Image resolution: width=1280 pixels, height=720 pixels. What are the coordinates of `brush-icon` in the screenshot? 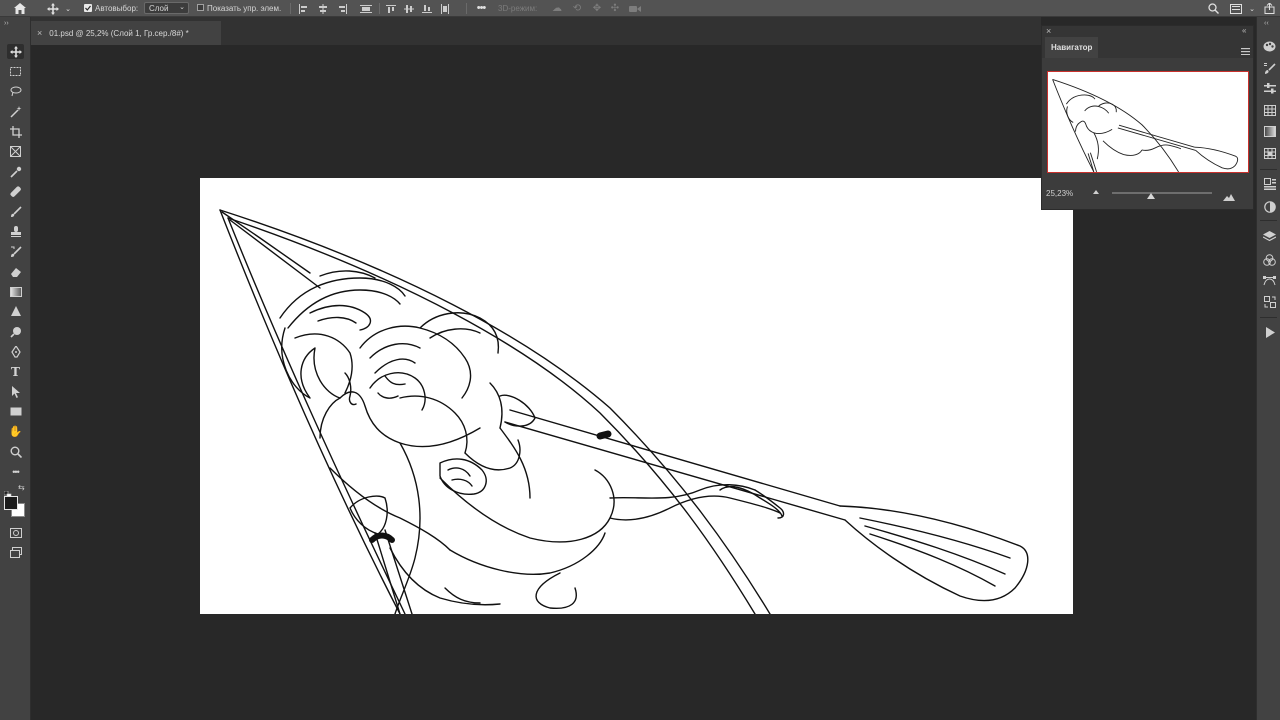 It's located at (15, 211).